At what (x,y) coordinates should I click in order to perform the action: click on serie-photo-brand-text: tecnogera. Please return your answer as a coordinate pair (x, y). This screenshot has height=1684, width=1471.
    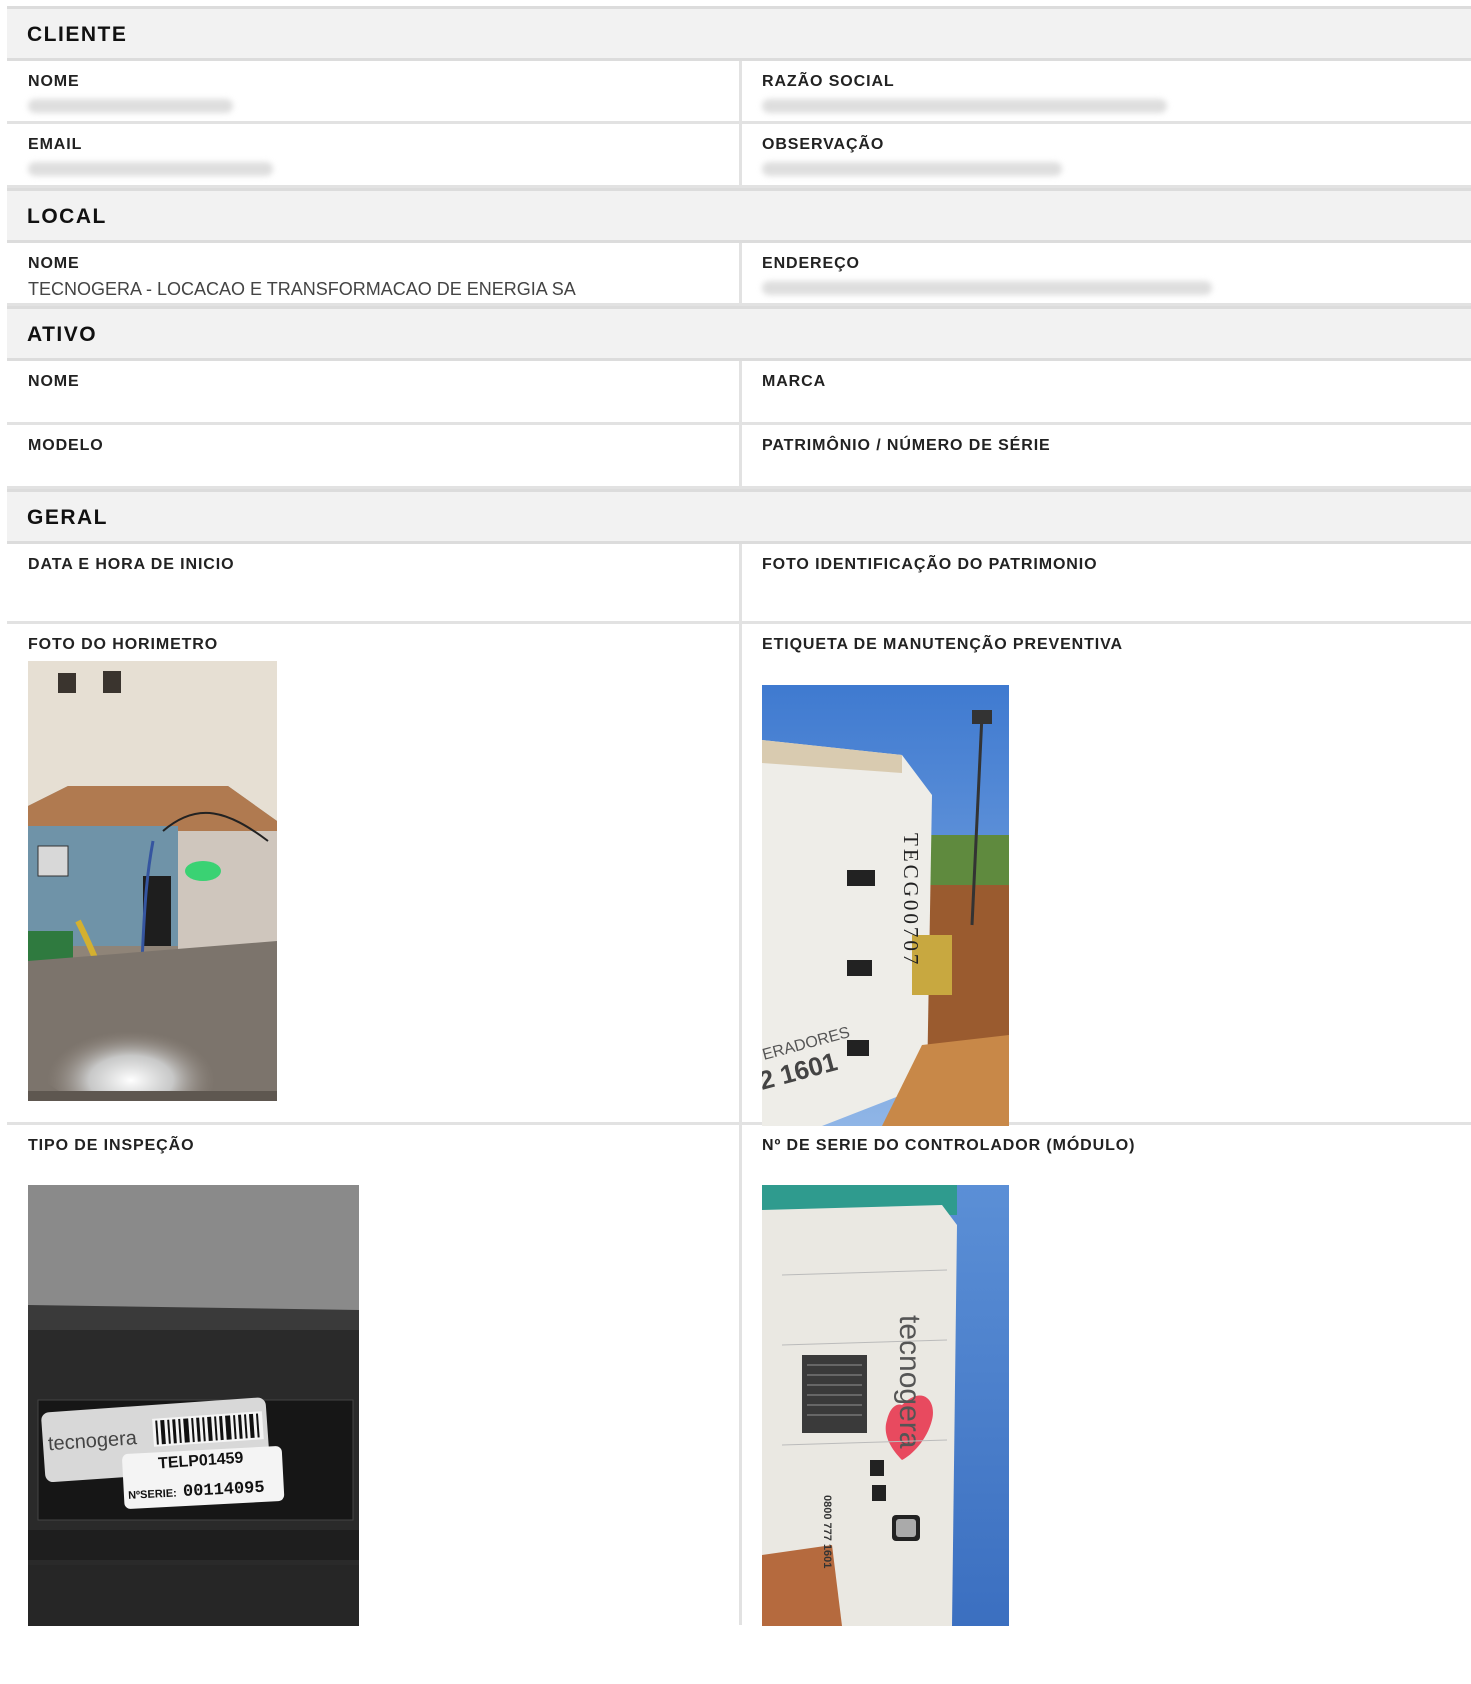
    Looking at the image, I should click on (909, 1382).